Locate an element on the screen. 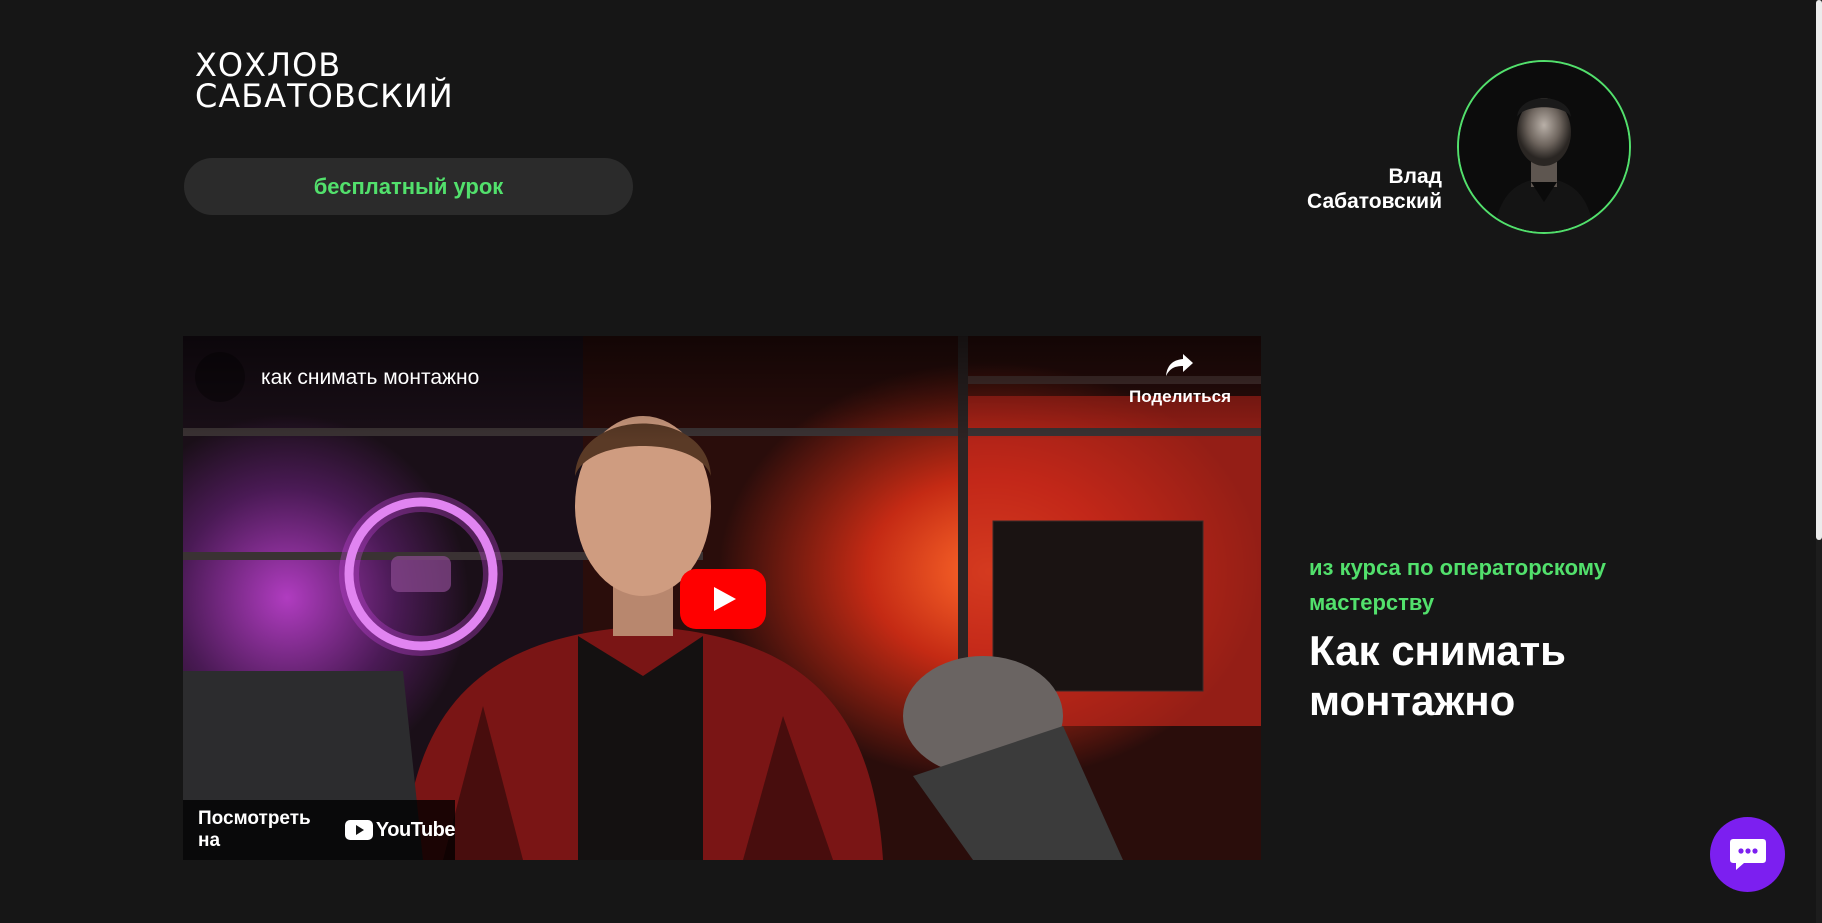  brand-logo: ХОХЛОВ САБАТОВСКИЙ is located at coordinates (324, 82).